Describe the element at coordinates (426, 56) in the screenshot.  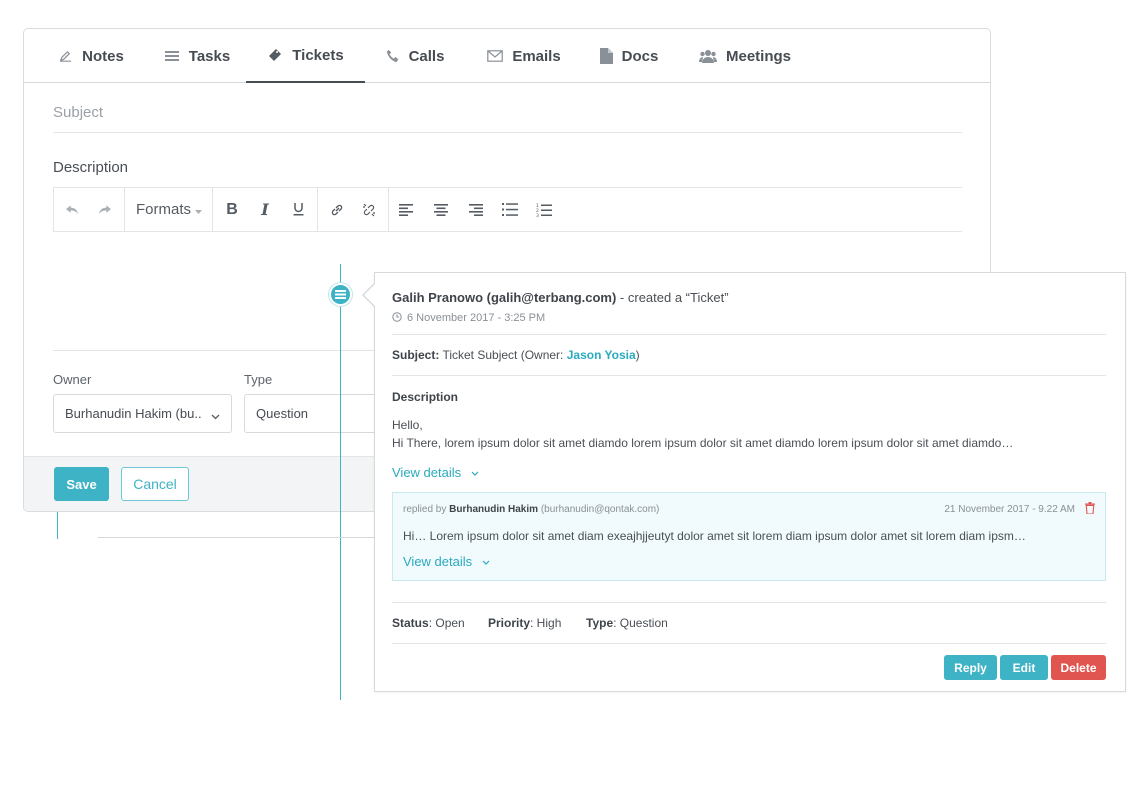
I see `tab-label: Calls` at that location.